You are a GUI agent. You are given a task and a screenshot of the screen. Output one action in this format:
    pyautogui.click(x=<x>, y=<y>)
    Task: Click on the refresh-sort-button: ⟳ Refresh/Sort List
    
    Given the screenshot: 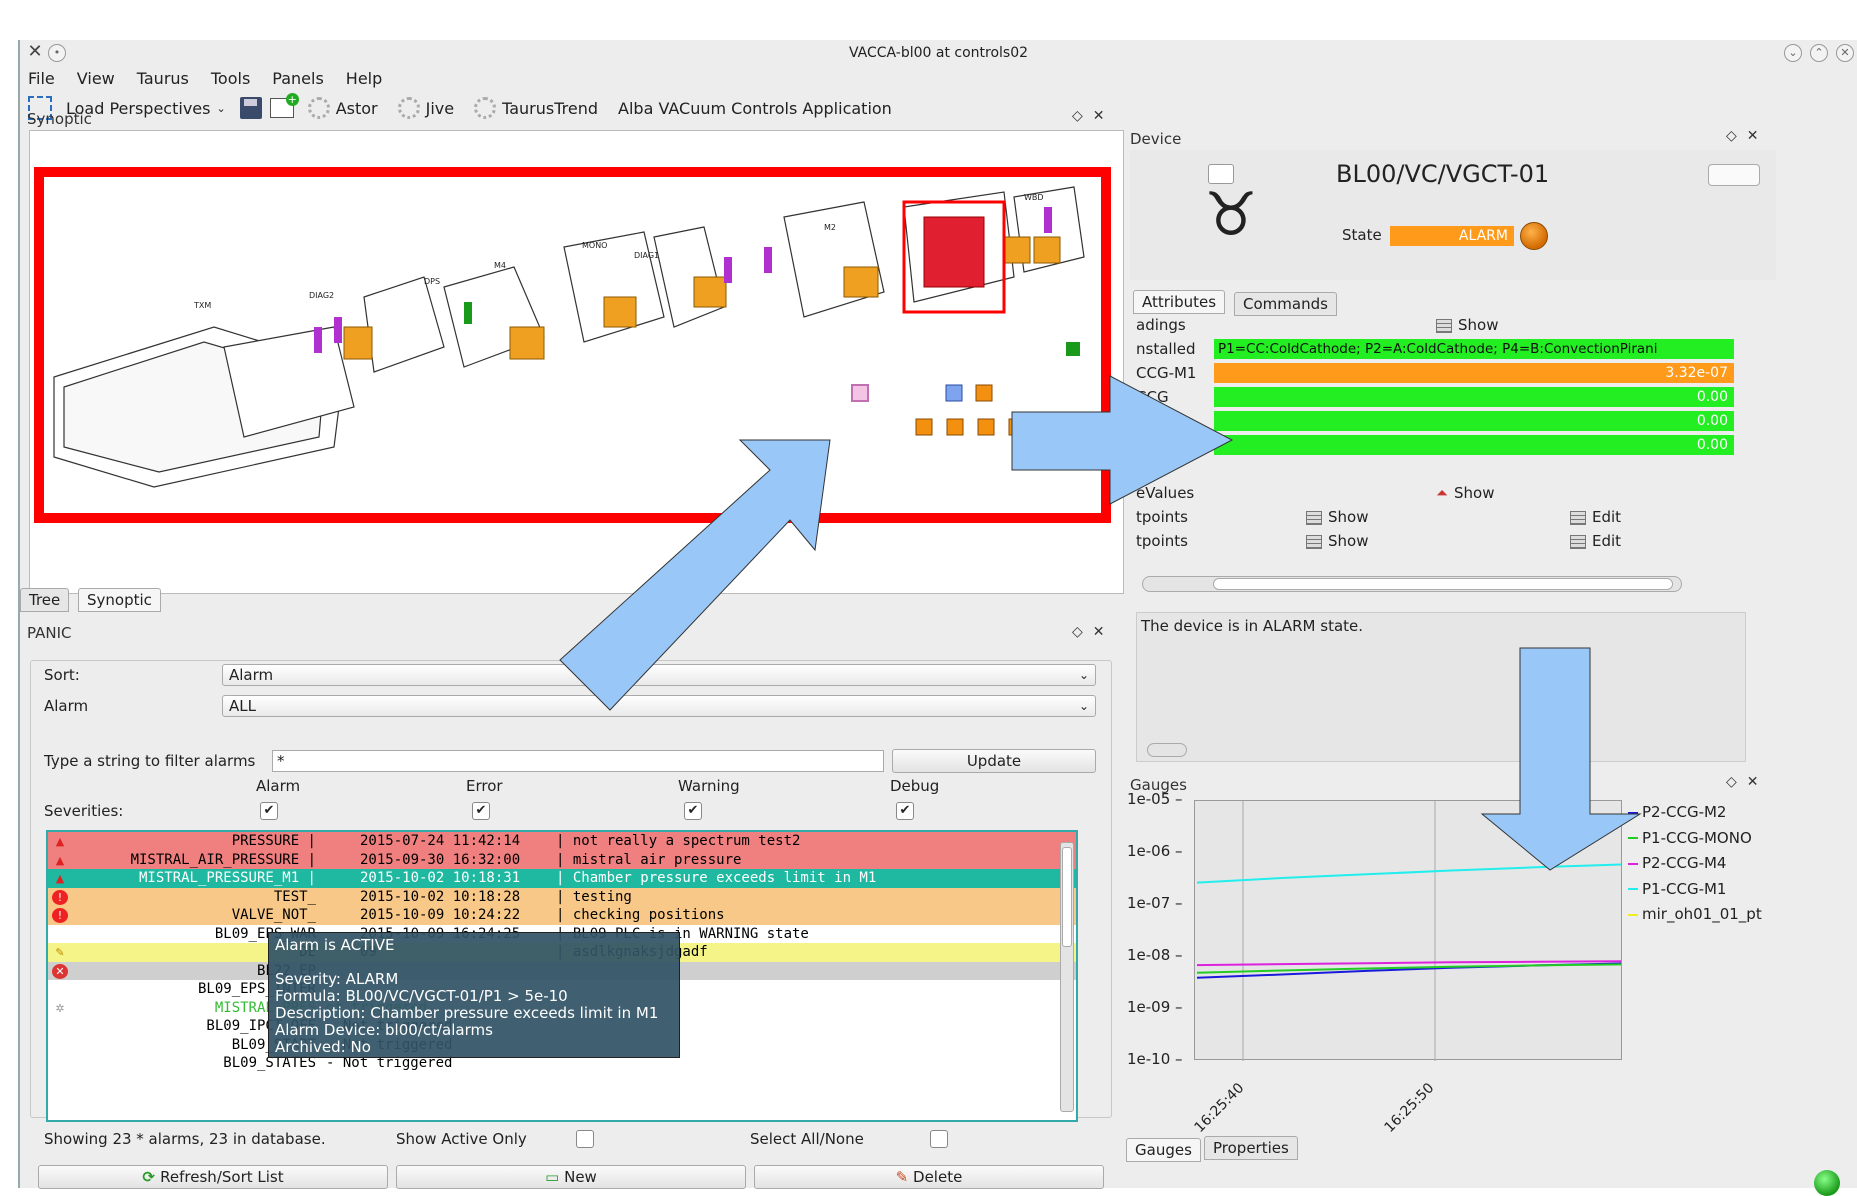 What is the action you would take?
    pyautogui.click(x=213, y=1177)
    